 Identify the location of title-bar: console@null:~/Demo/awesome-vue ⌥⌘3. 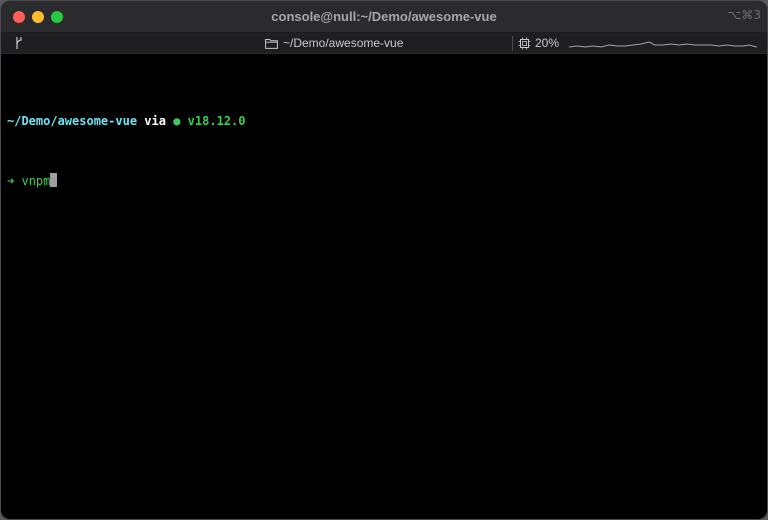
(384, 17).